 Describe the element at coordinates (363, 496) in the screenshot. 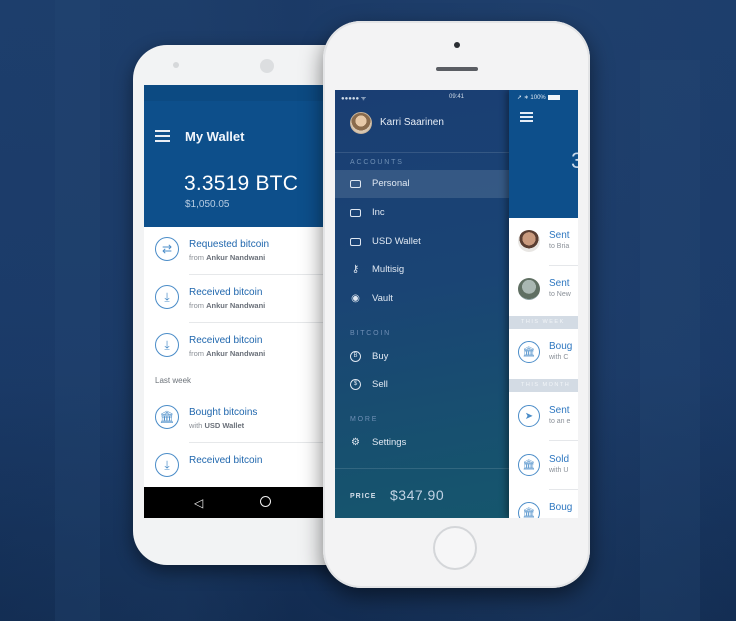

I see `price-label: PRICE` at that location.